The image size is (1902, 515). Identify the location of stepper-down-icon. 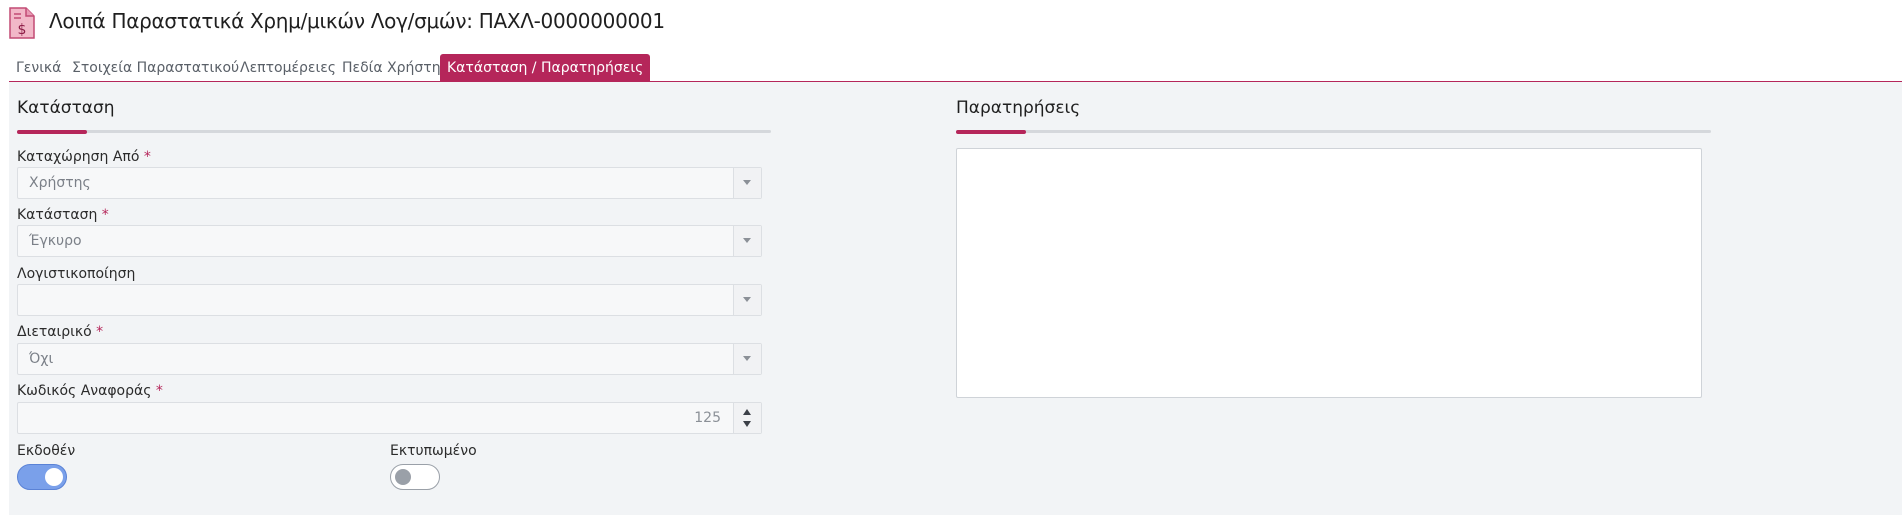
(747, 424).